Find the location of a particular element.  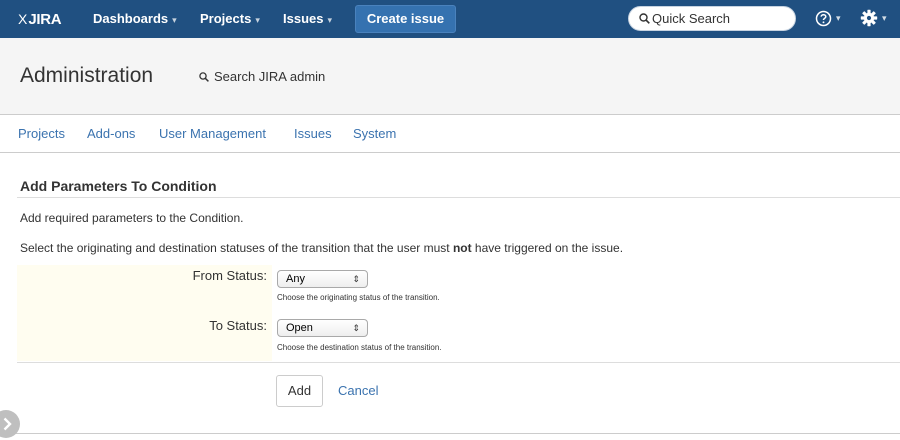

jira-logo-glyph: X is located at coordinates (23, 19).